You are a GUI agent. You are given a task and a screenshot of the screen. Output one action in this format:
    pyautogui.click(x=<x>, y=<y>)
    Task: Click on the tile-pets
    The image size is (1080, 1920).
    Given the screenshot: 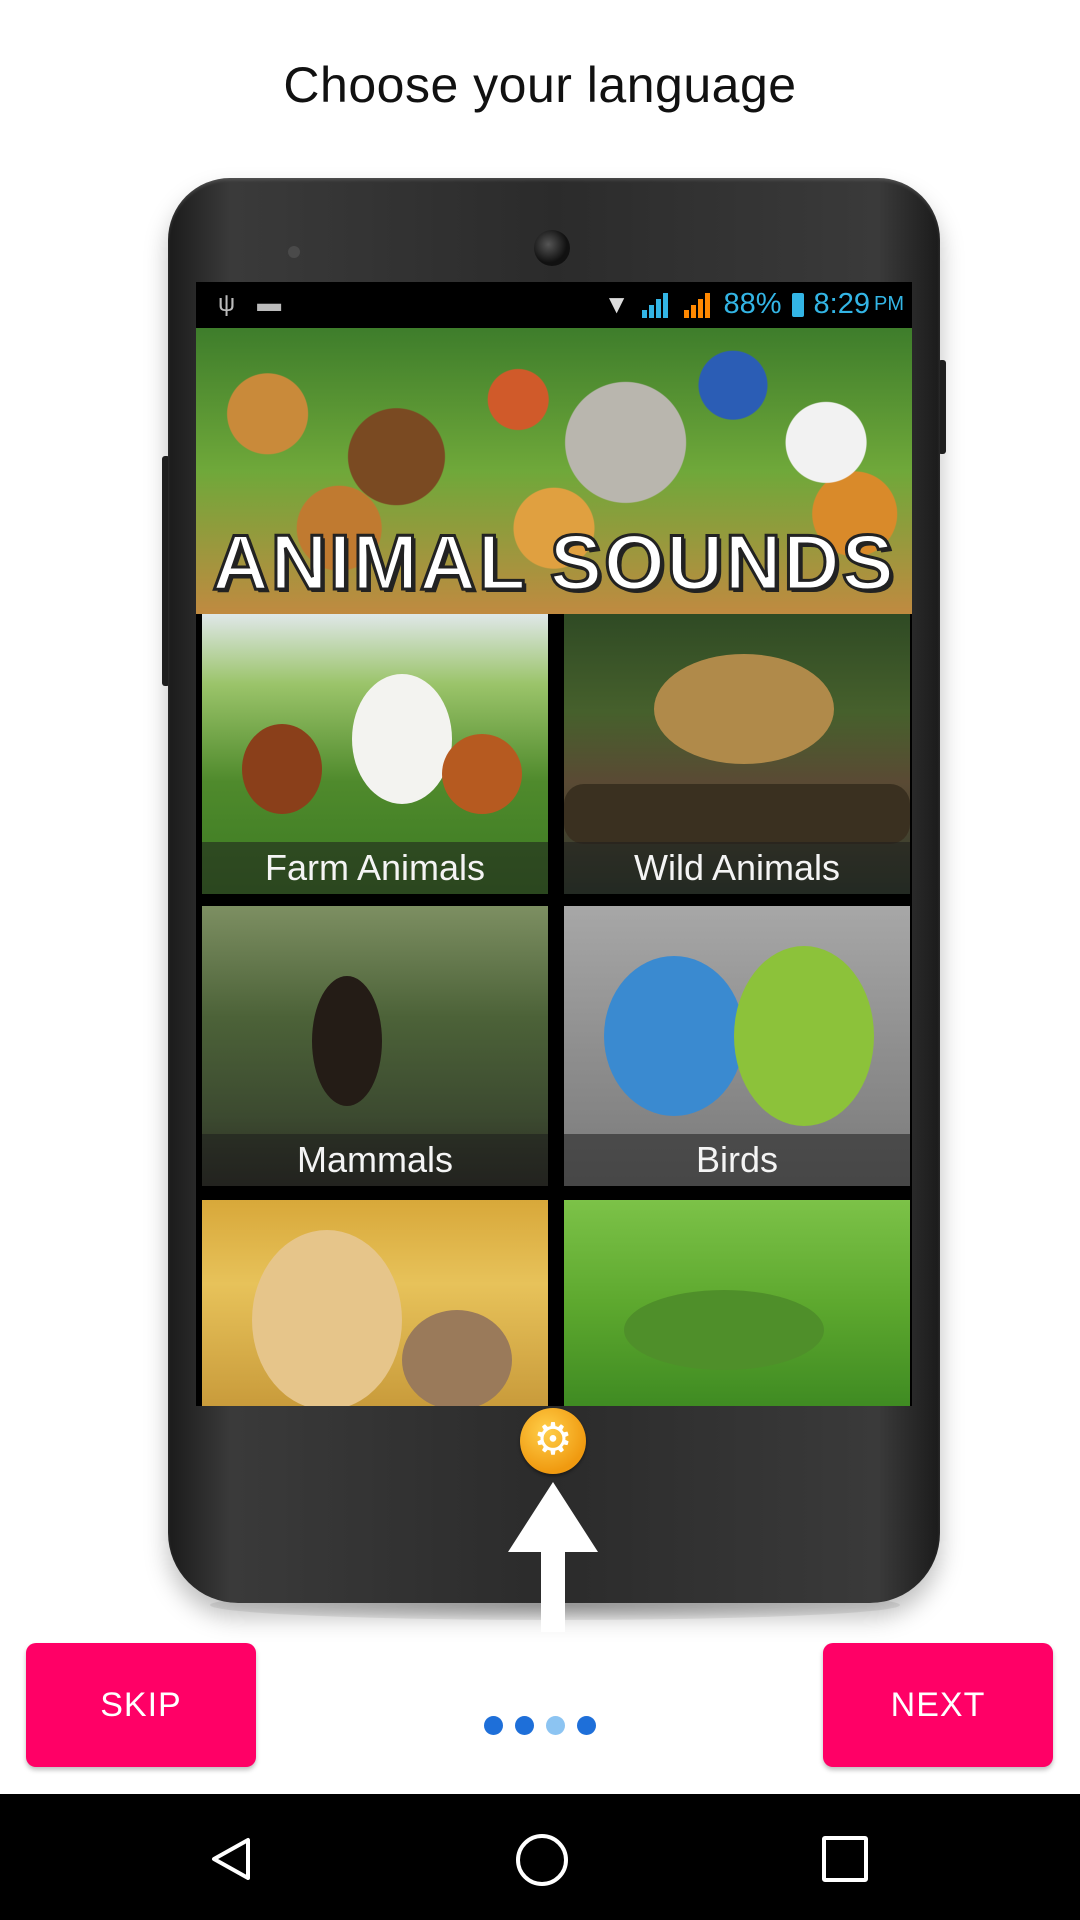 What is the action you would take?
    pyautogui.click(x=375, y=1303)
    